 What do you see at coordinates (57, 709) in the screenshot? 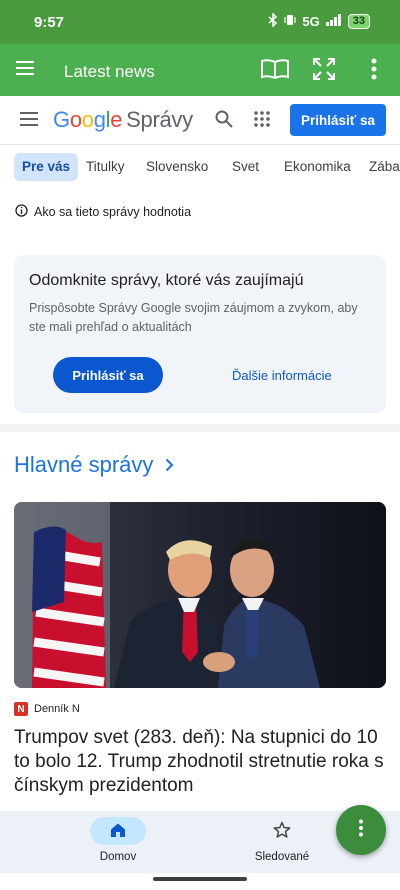
I see `source-name: Denník N` at bounding box center [57, 709].